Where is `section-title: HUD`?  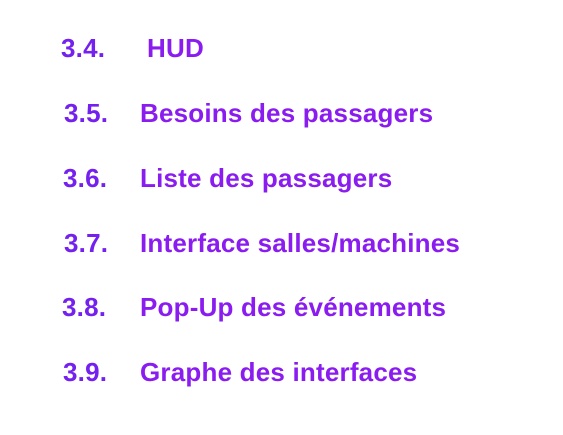 section-title: HUD is located at coordinates (175, 48).